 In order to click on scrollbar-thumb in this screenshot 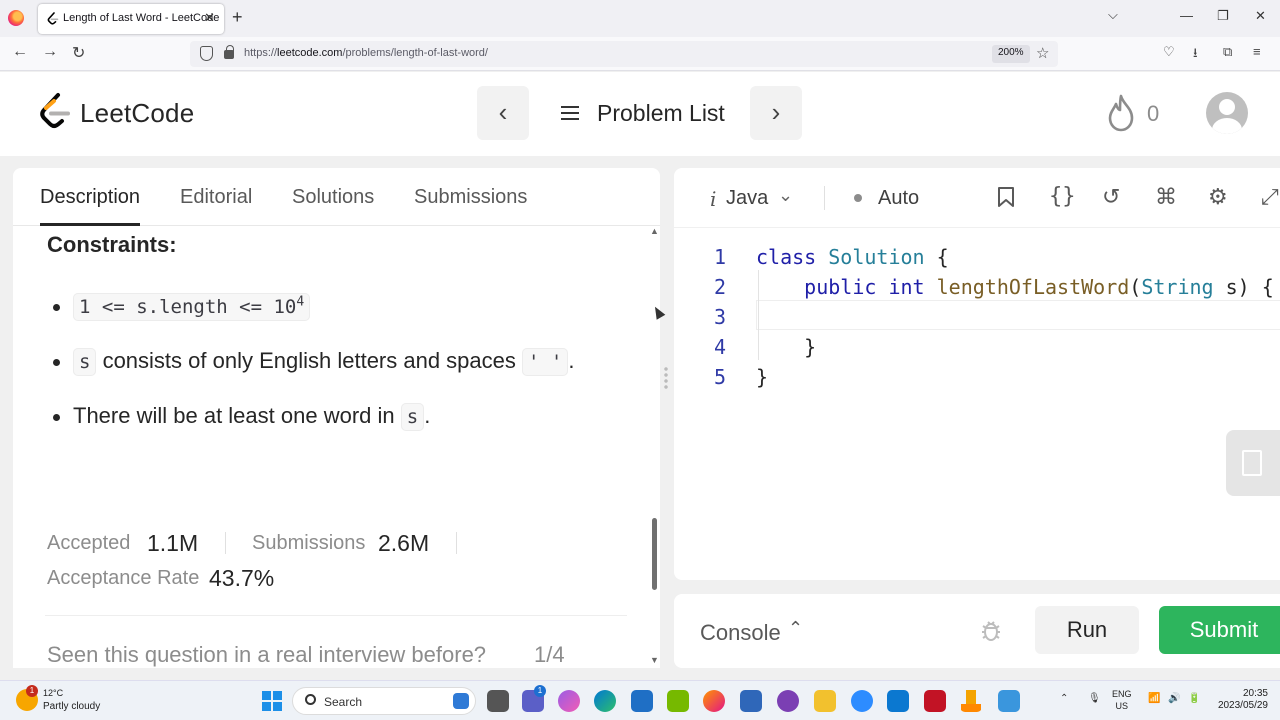, I will do `click(654, 554)`.